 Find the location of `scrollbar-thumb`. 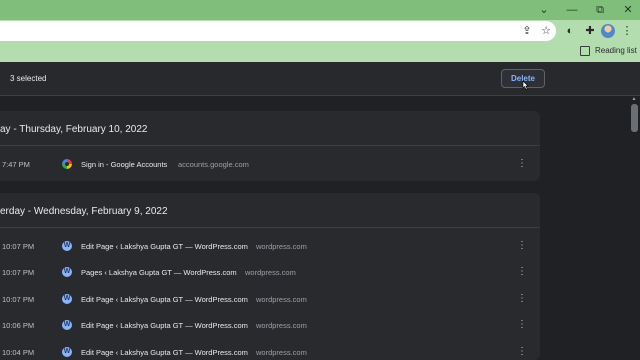

scrollbar-thumb is located at coordinates (634, 118).